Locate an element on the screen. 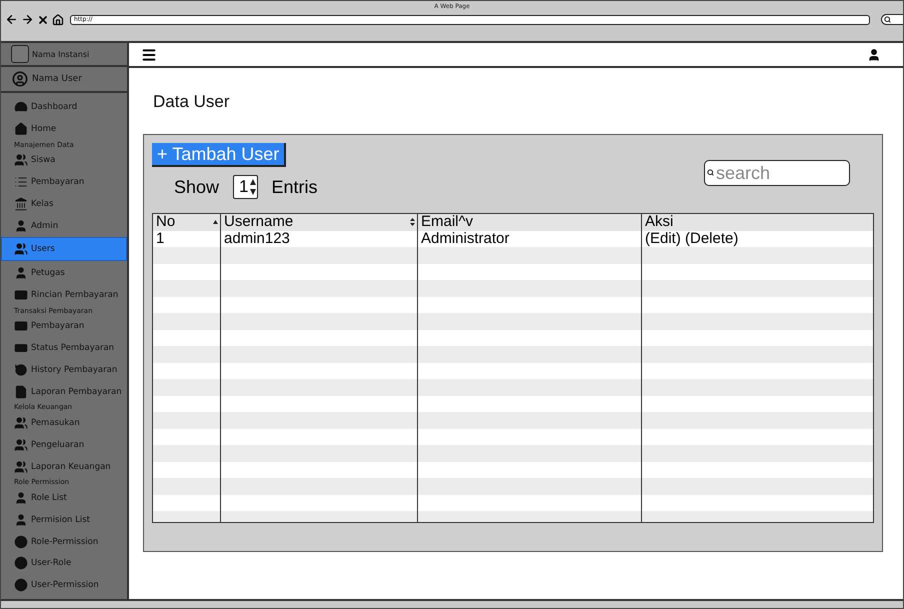 Image resolution: width=904 pixels, height=609 pixels. sidebar-item: Admin is located at coordinates (64, 226).